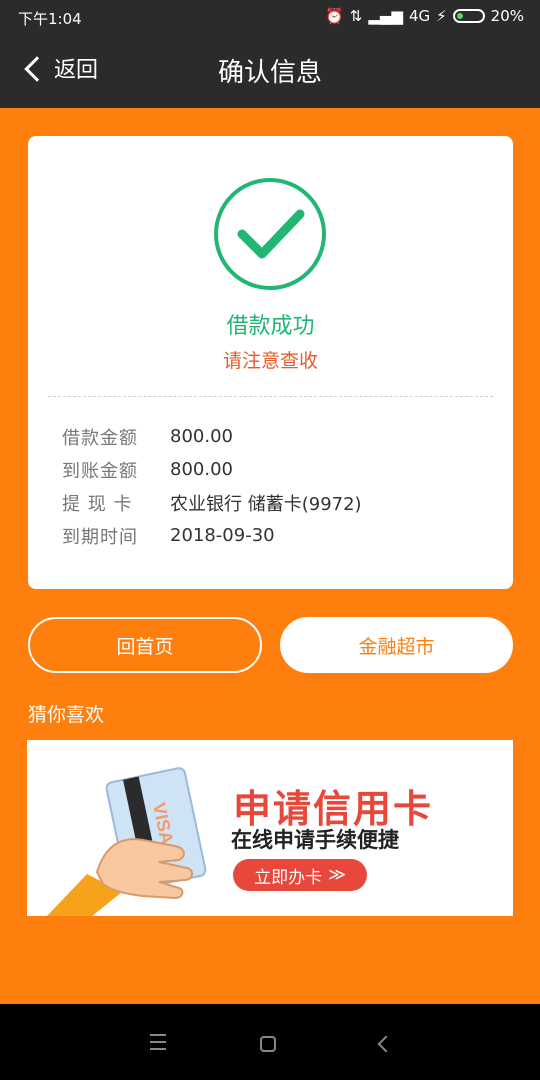 The width and height of the screenshot is (540, 1080). Describe the element at coordinates (270, 326) in the screenshot. I see `status-text: 借款成功` at that location.